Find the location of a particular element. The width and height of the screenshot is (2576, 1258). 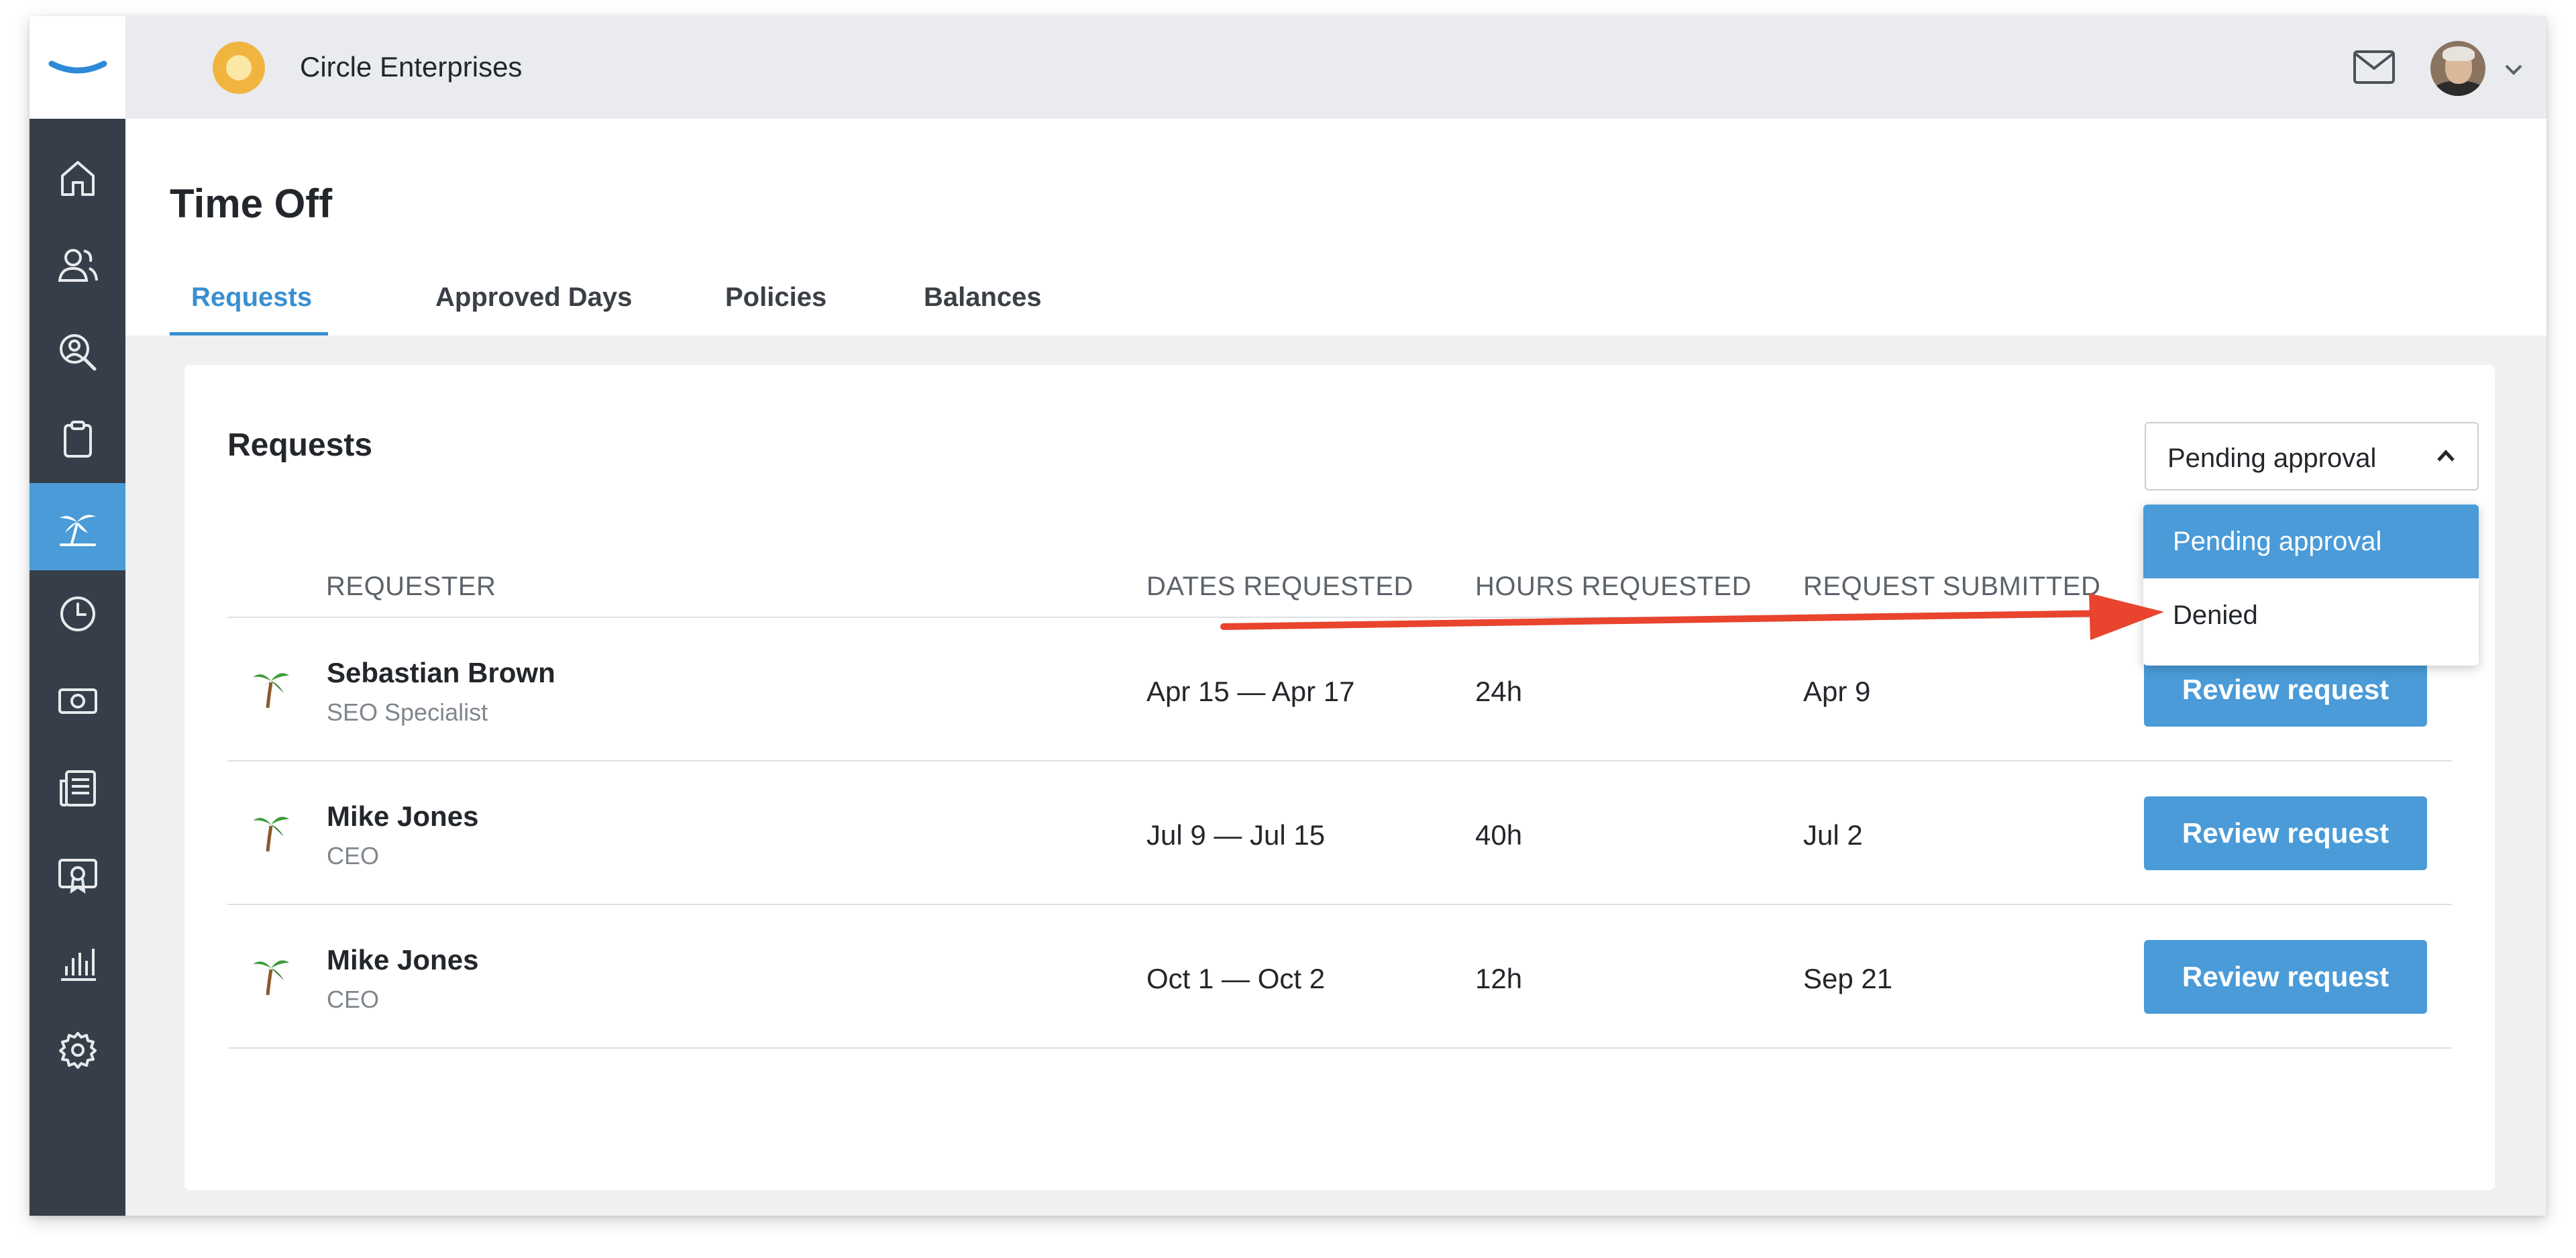

home-icon is located at coordinates (77, 178).